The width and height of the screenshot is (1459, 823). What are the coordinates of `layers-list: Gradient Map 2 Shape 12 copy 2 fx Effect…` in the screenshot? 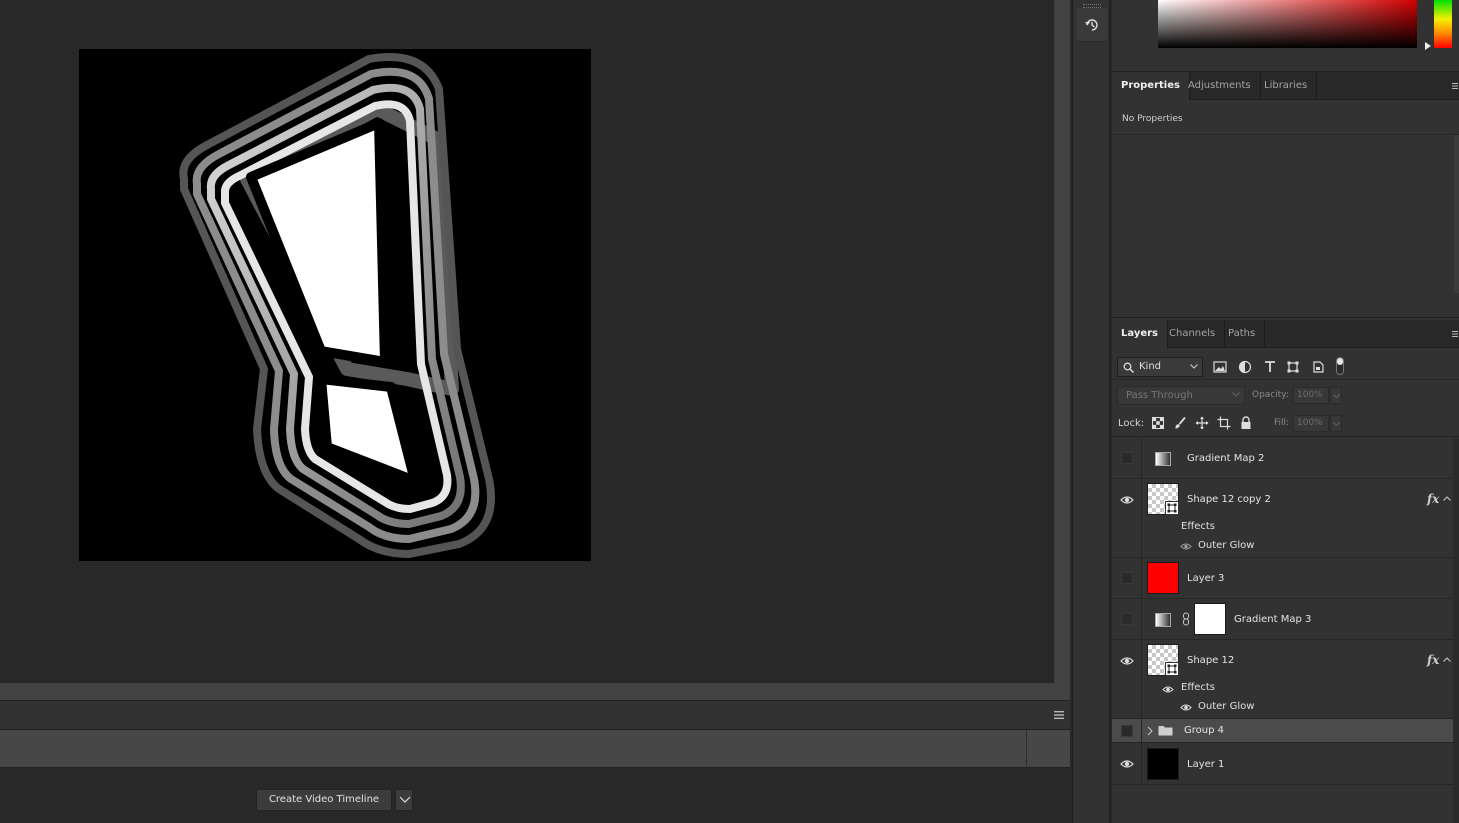 It's located at (1282, 630).